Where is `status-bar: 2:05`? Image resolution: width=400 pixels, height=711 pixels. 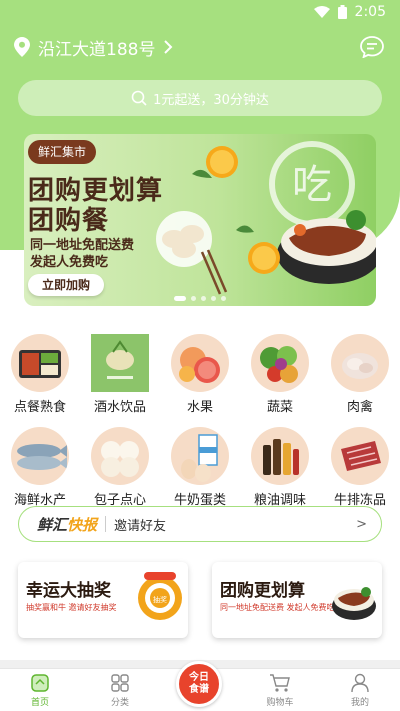
status-bar: 2:05 is located at coordinates (200, 12).